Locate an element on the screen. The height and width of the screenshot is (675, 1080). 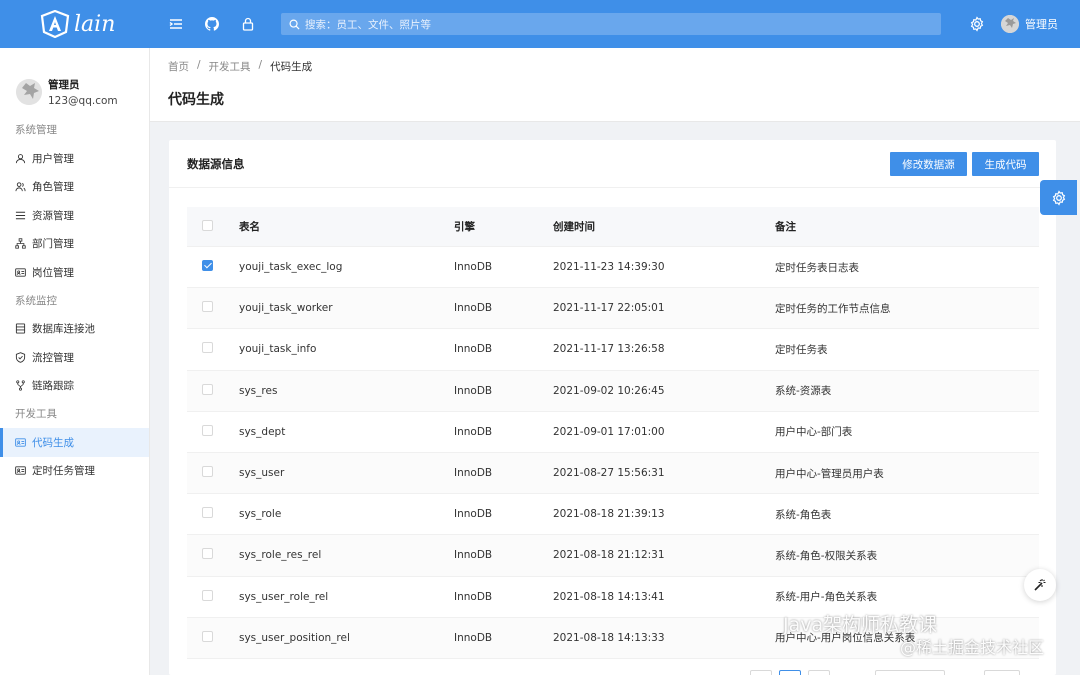
cell-note: 用户中心-部门表 is located at coordinates (814, 432).